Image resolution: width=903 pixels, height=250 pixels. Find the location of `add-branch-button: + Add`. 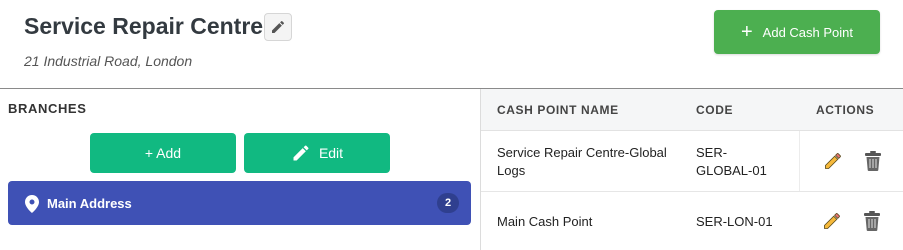

add-branch-button: + Add is located at coordinates (163, 153).